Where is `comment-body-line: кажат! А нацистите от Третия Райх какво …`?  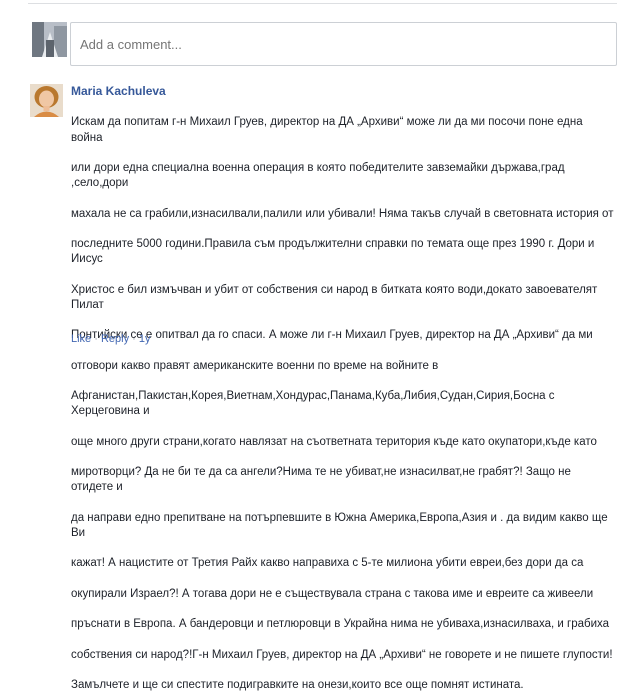
comment-body-line: кажат! А нацистите от Третия Райх какво … is located at coordinates (327, 563).